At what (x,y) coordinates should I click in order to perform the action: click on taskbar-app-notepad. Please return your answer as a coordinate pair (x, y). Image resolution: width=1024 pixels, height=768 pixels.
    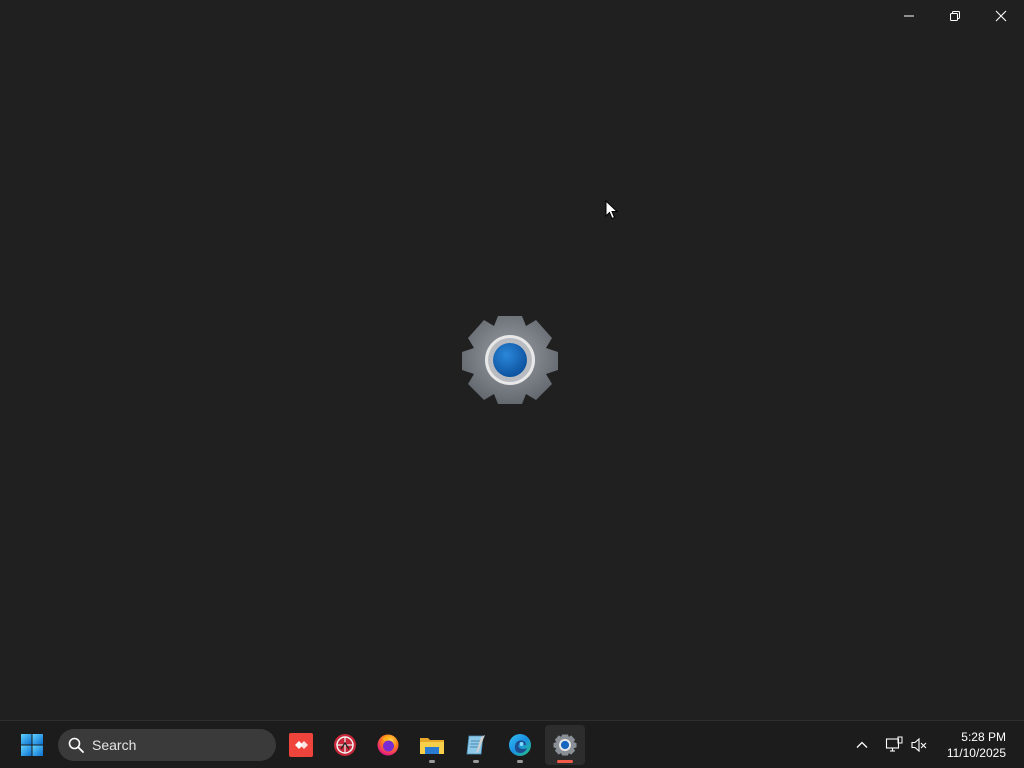
    Looking at the image, I should click on (476, 745).